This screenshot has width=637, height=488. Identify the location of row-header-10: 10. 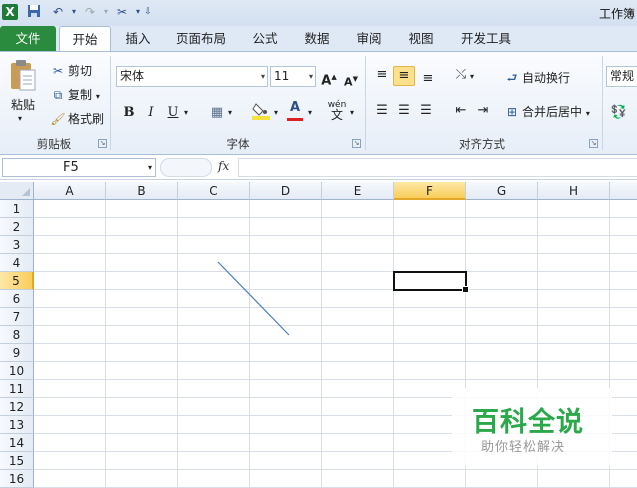
(17, 371).